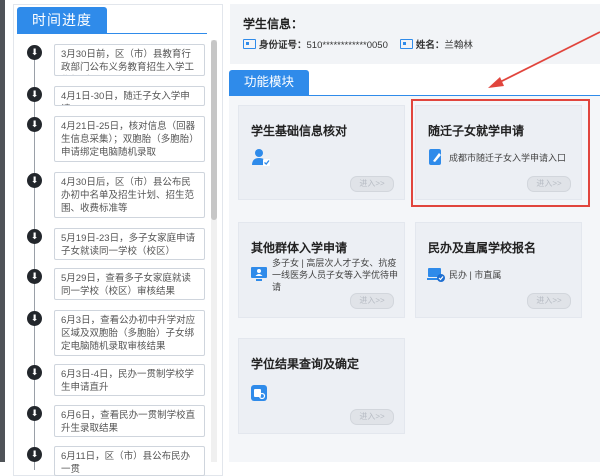  I want to click on window-left-edge, so click(2, 231).